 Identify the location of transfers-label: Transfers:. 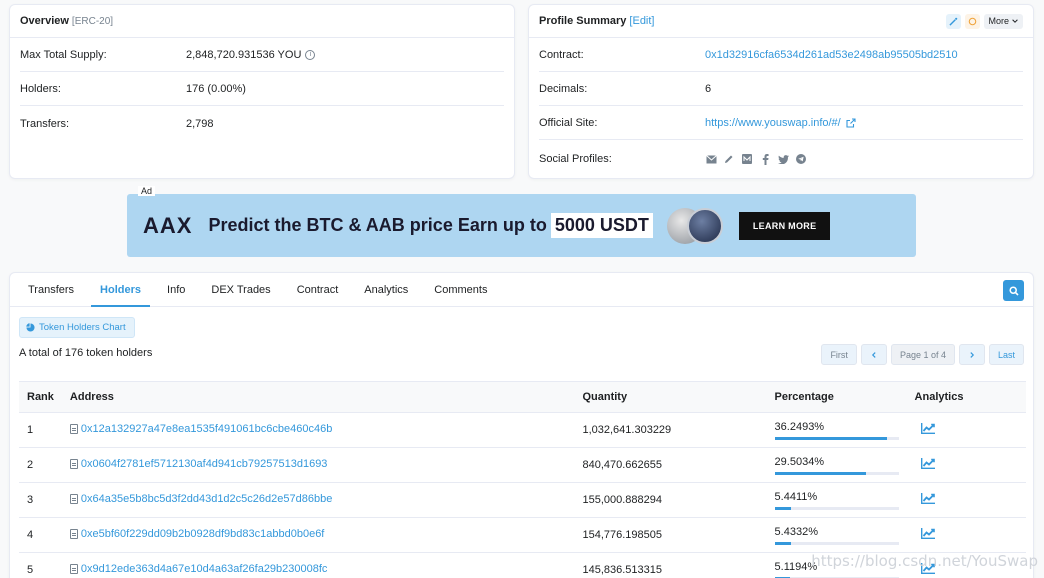
(45, 124).